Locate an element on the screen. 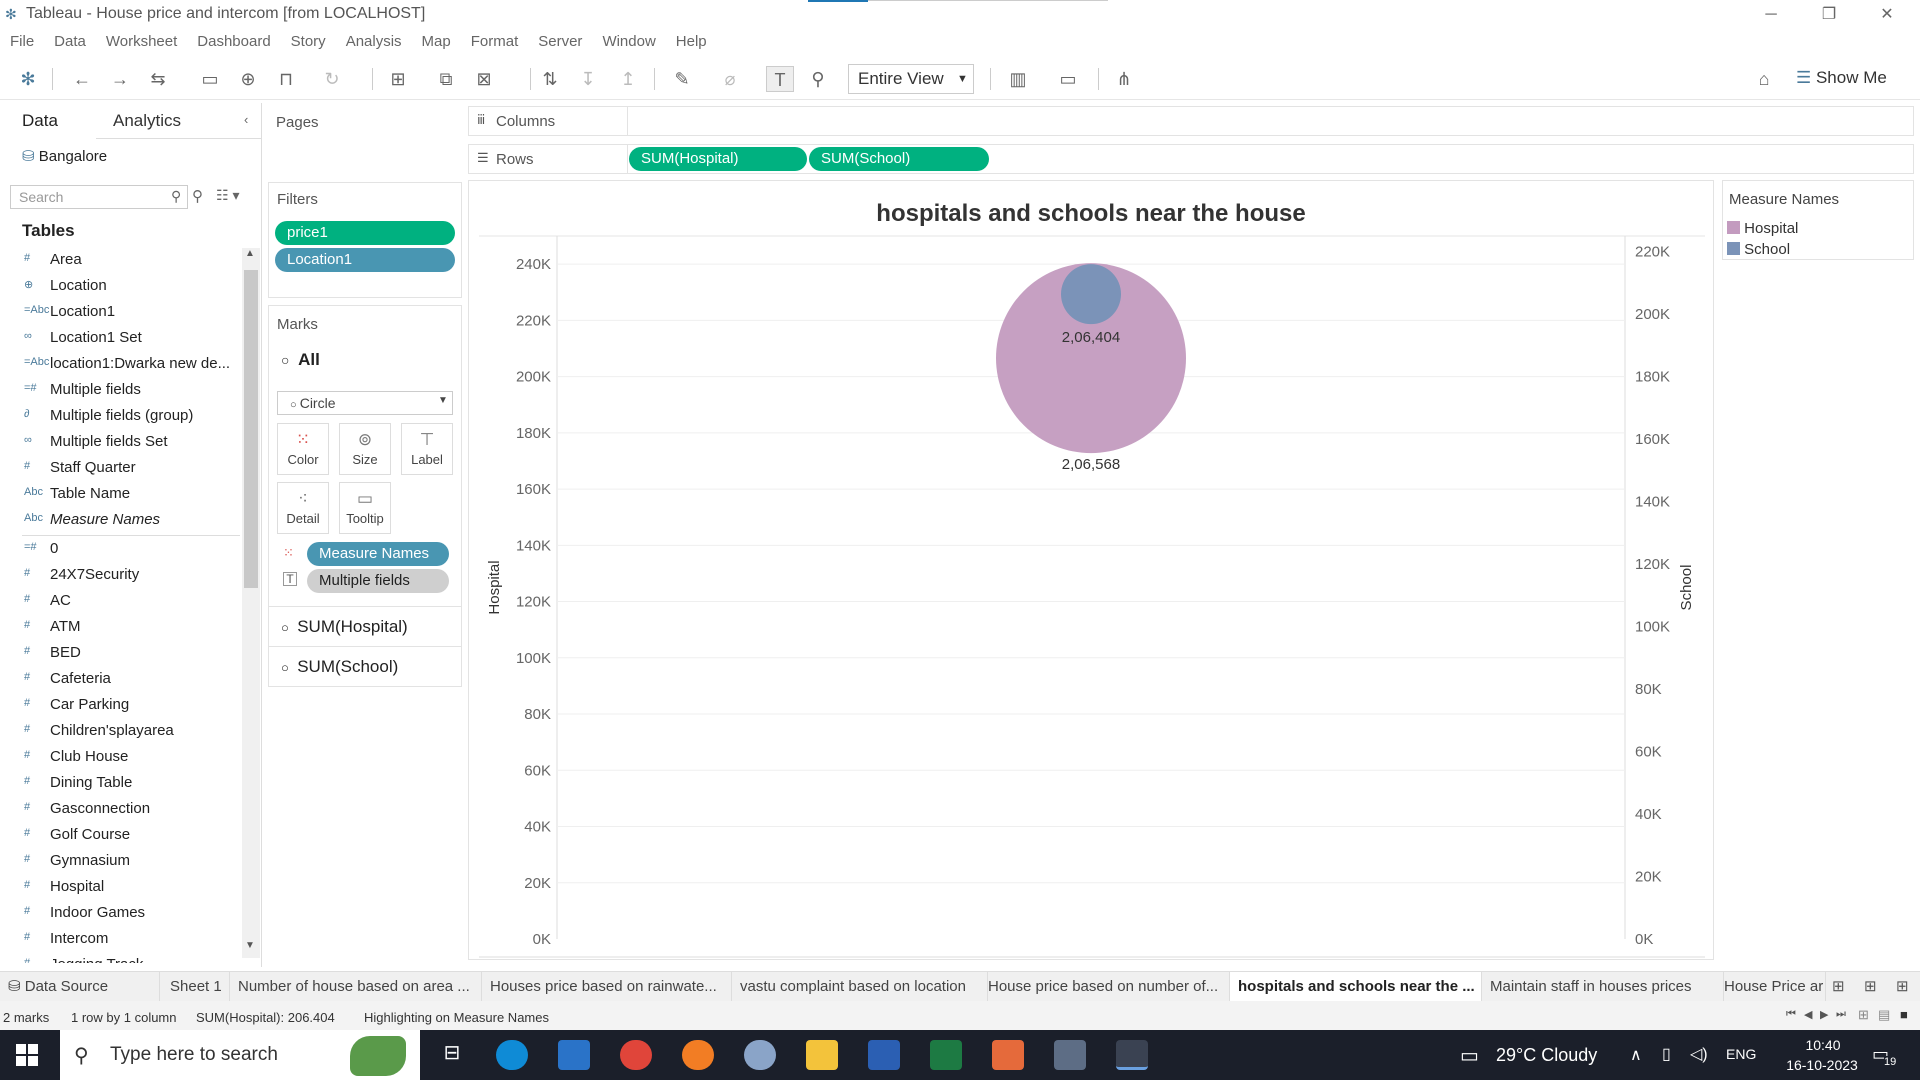  new-story-tab-icon: ⊞ is located at coordinates (1902, 986).